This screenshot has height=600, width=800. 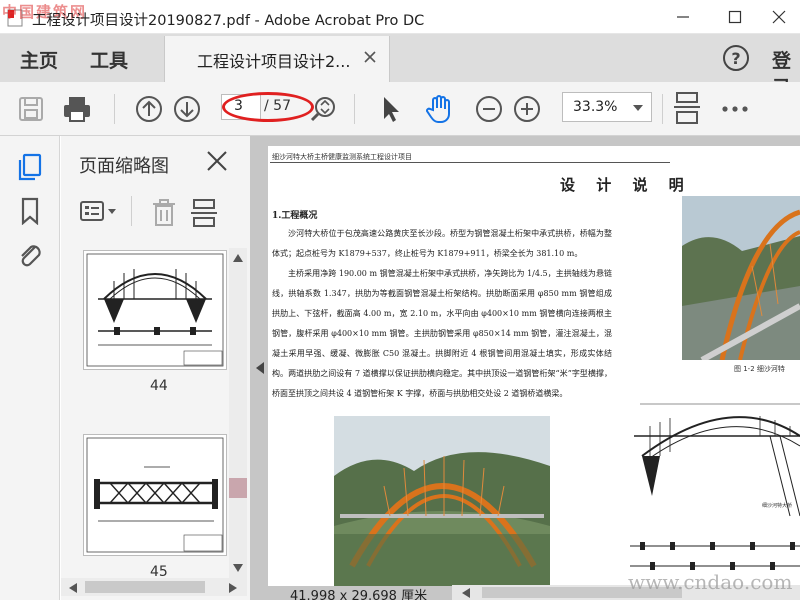 I want to click on arrow-up-circle-icon, so click(x=149, y=109).